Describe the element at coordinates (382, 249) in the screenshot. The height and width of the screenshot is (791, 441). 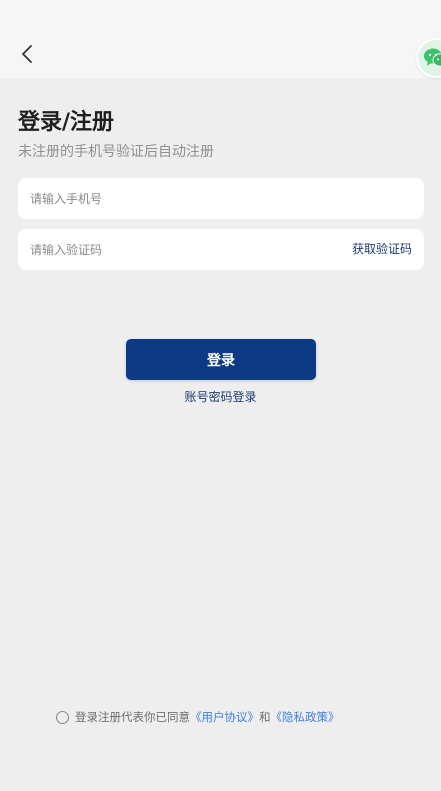
I see `get-code-button: 获取验证码` at that location.